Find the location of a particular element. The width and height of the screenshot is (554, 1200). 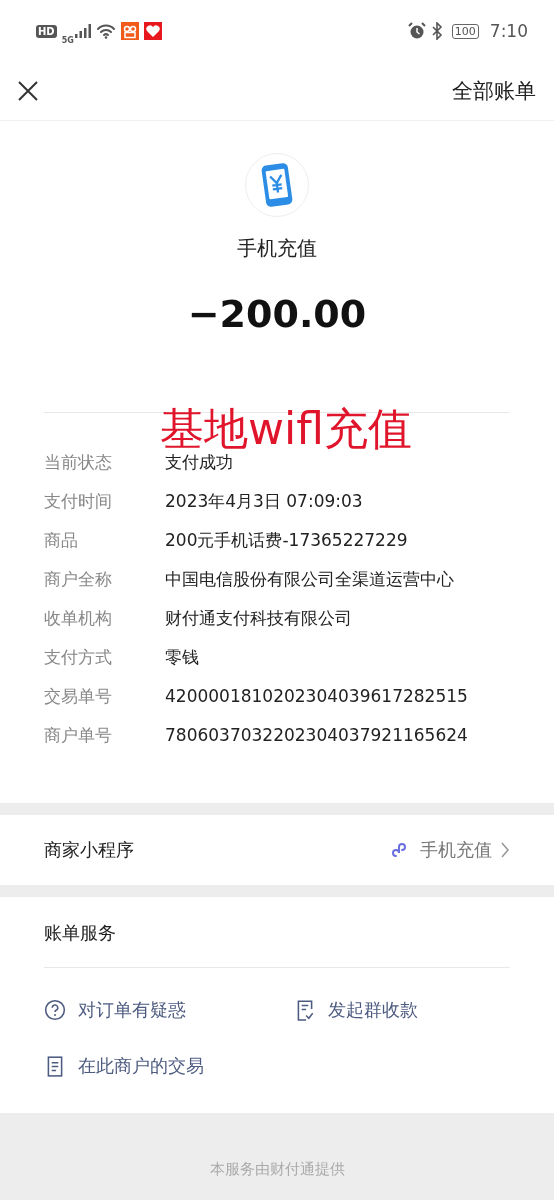

service-link: 在此商户的交易 is located at coordinates (169, 1066).